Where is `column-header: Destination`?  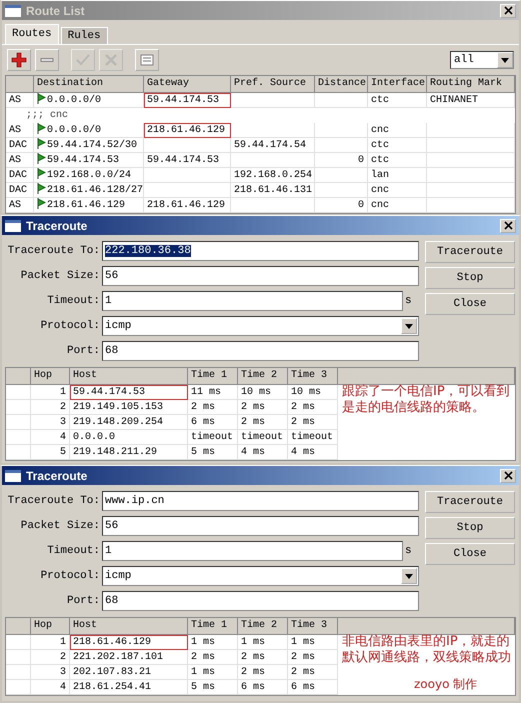 column-header: Destination is located at coordinates (89, 84).